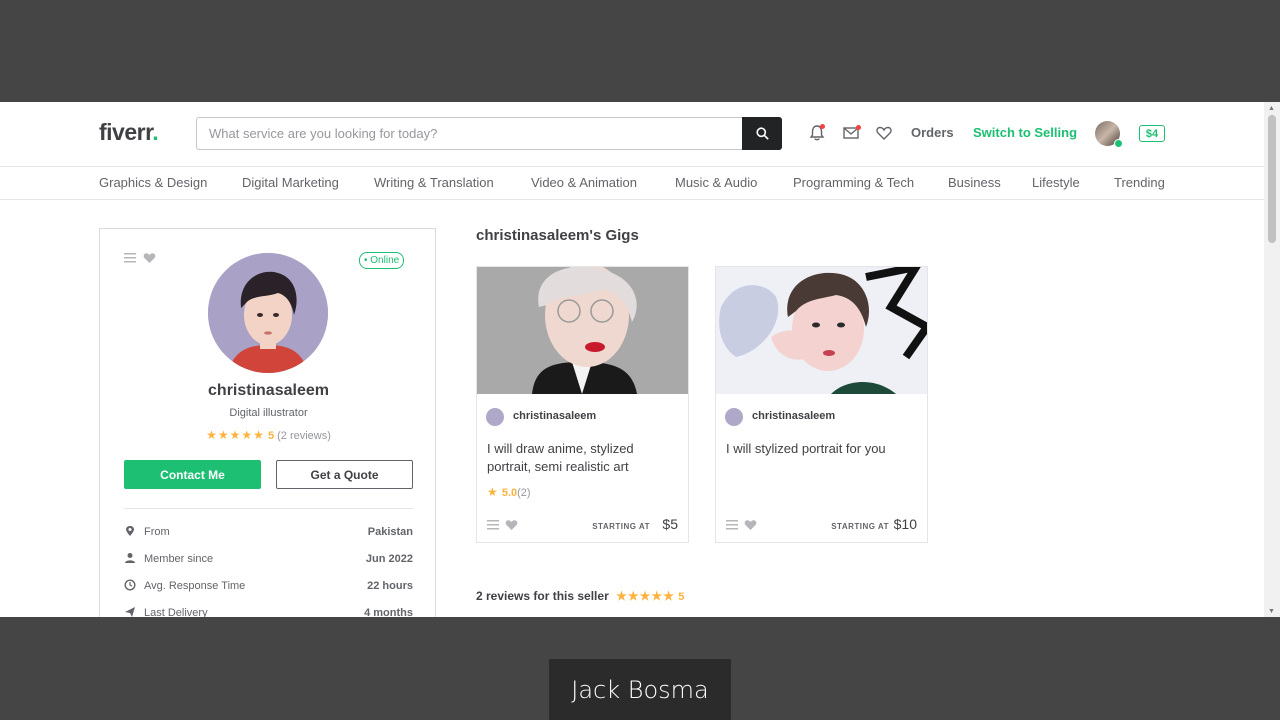 The height and width of the screenshot is (720, 1280). I want to click on seller-portrait-image, so click(268, 313).